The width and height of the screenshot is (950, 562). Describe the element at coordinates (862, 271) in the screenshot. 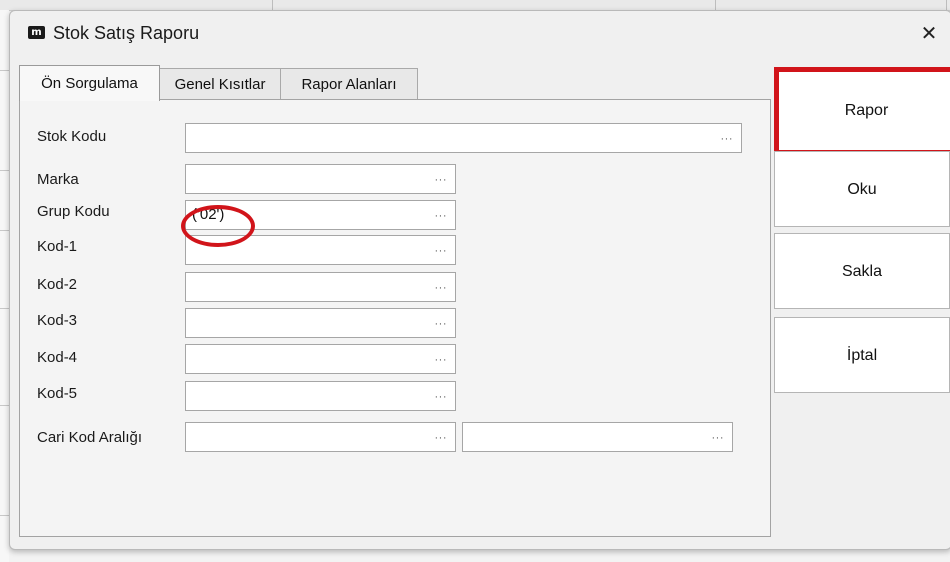

I see `sakla-button: Sakla` at that location.